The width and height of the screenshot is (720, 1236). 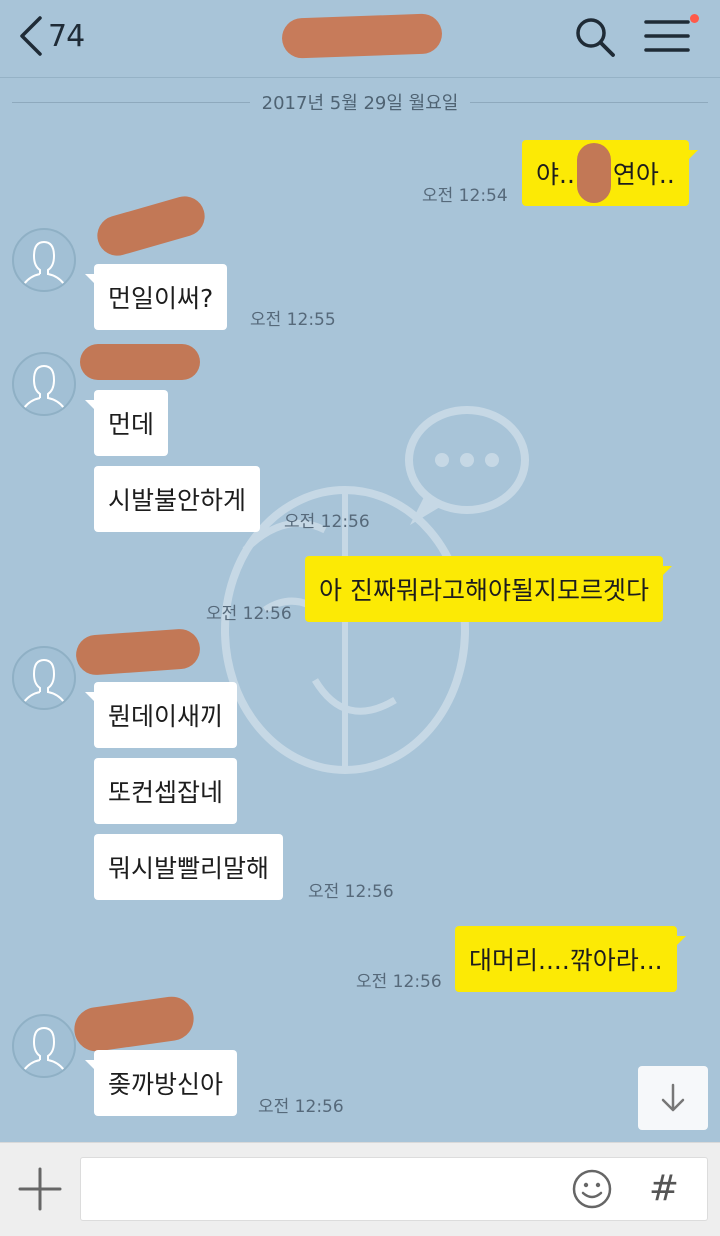 What do you see at coordinates (166, 716) in the screenshot?
I see `message-text: 뭔데이새끼` at bounding box center [166, 716].